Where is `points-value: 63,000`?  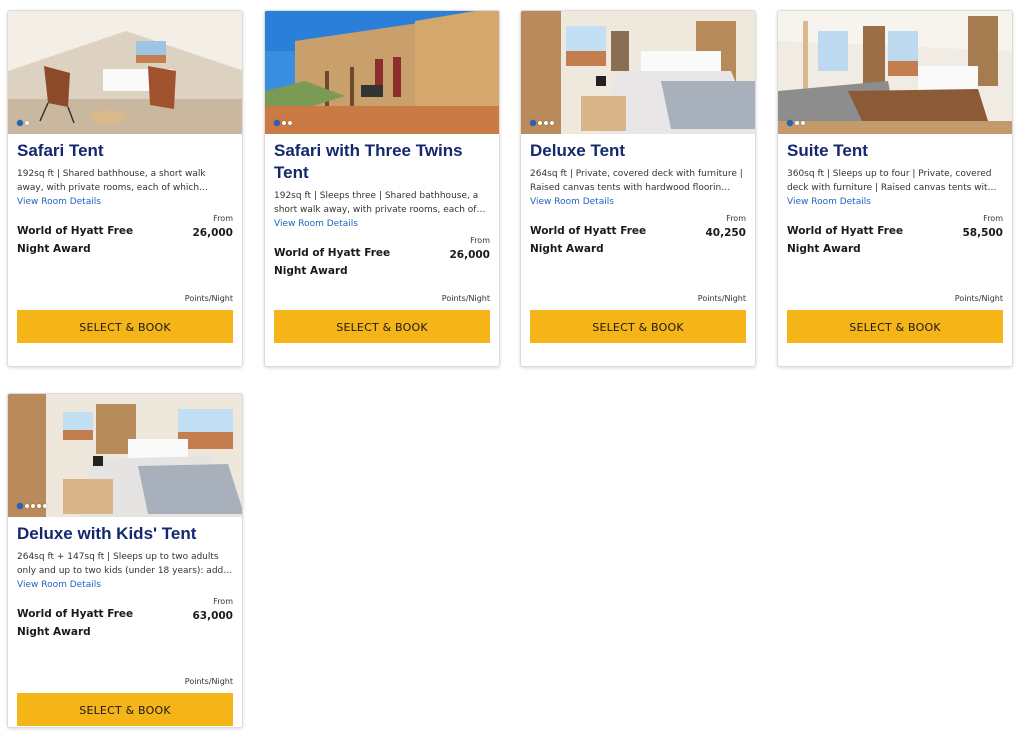 points-value: 63,000 is located at coordinates (212, 616).